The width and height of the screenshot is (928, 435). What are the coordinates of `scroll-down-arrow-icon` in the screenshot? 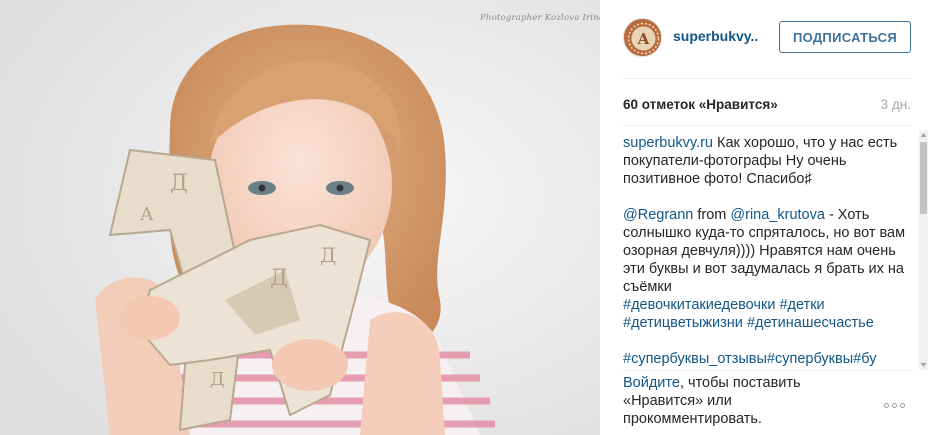 It's located at (923, 365).